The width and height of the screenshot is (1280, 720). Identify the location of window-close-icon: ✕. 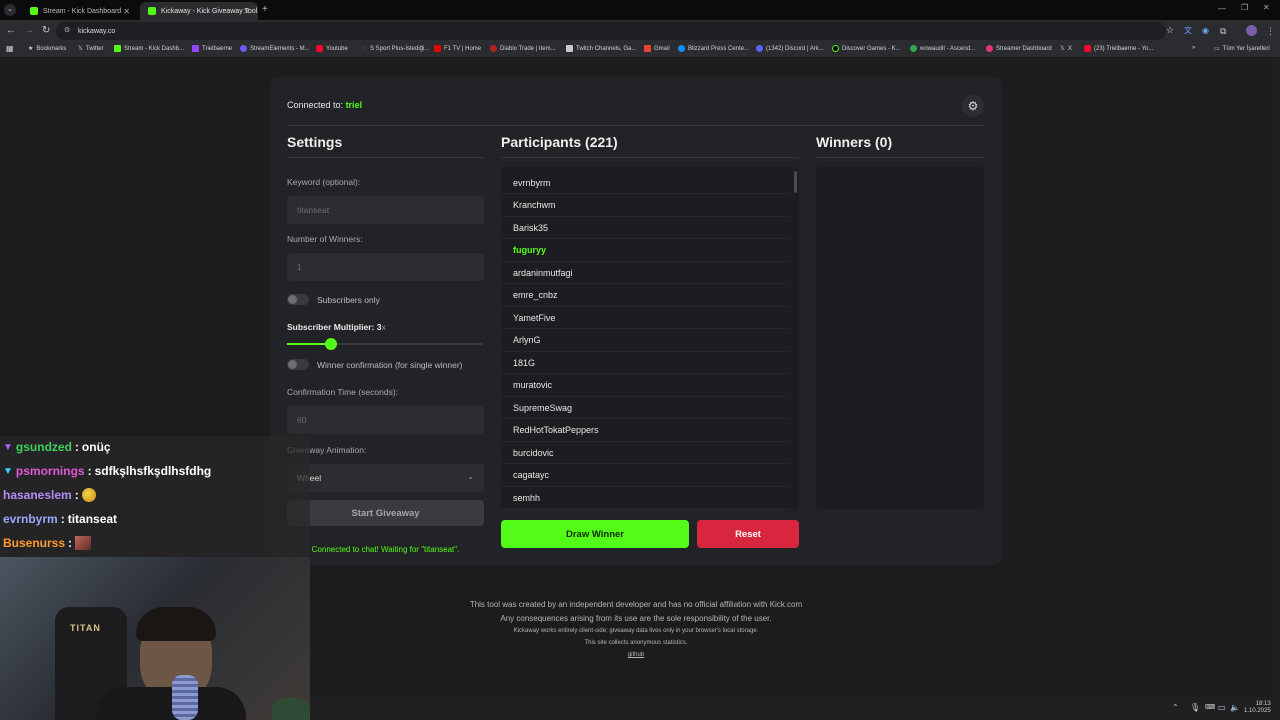
(1266, 7).